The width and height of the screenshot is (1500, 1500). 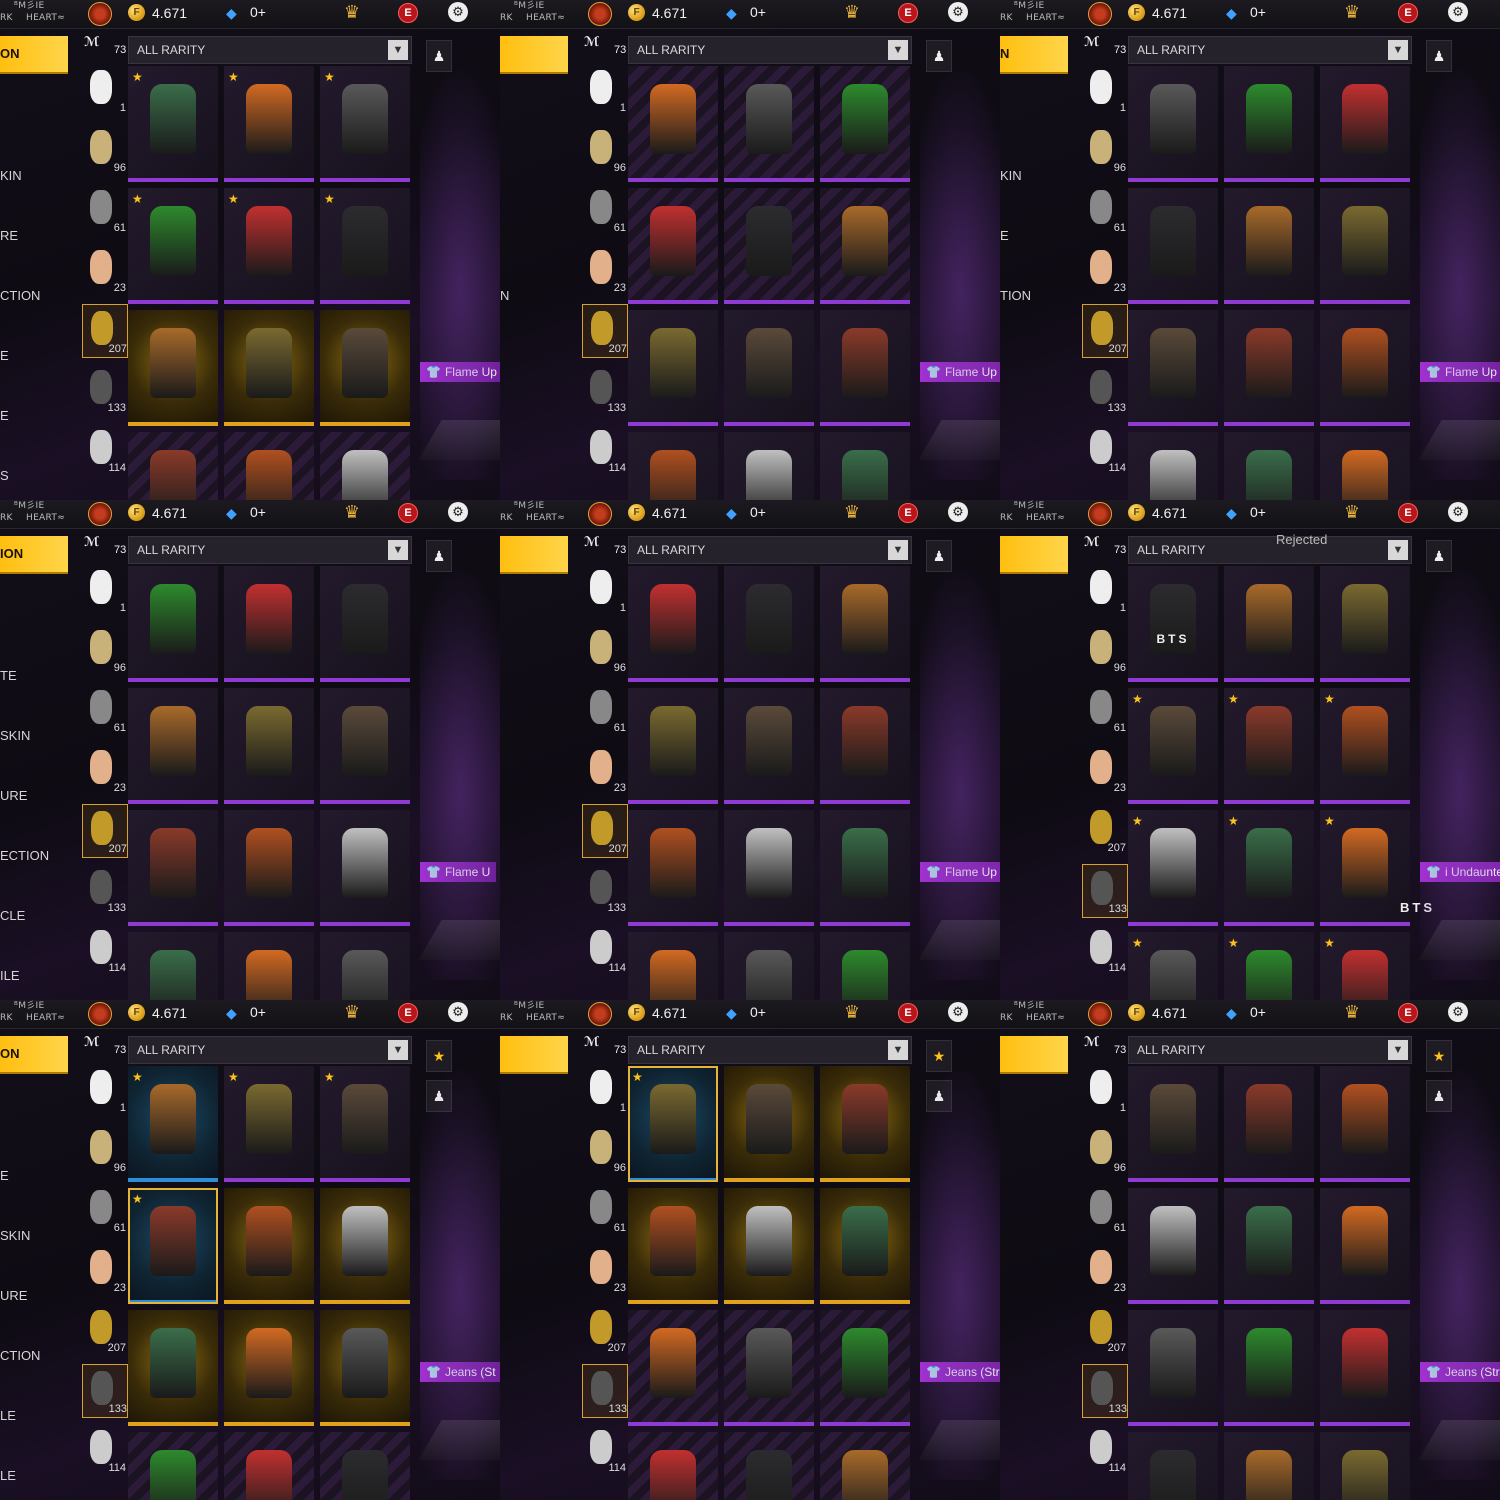 I want to click on menu-item: CLE, so click(x=12, y=915).